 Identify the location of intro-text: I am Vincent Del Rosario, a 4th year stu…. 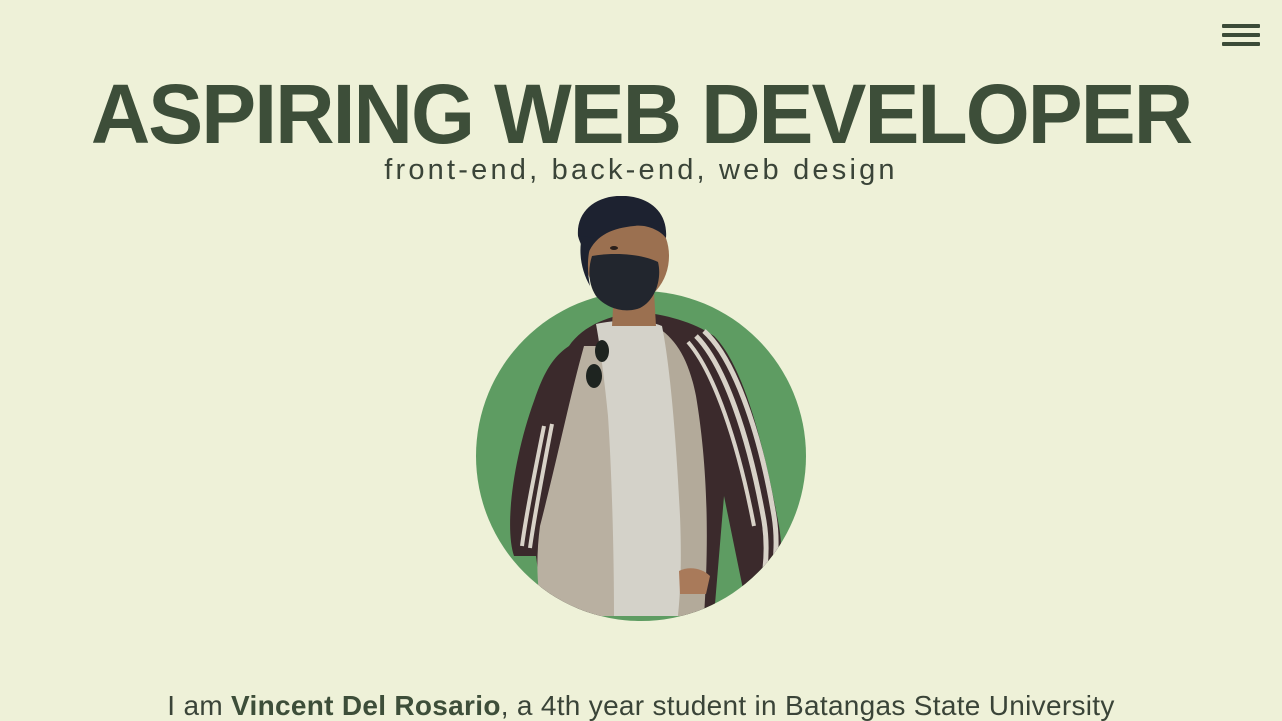
(641, 705).